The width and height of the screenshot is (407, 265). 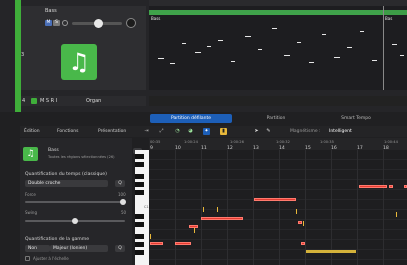 What do you see at coordinates (53, 150) in the screenshot?
I see `region-name: Bass` at bounding box center [53, 150].